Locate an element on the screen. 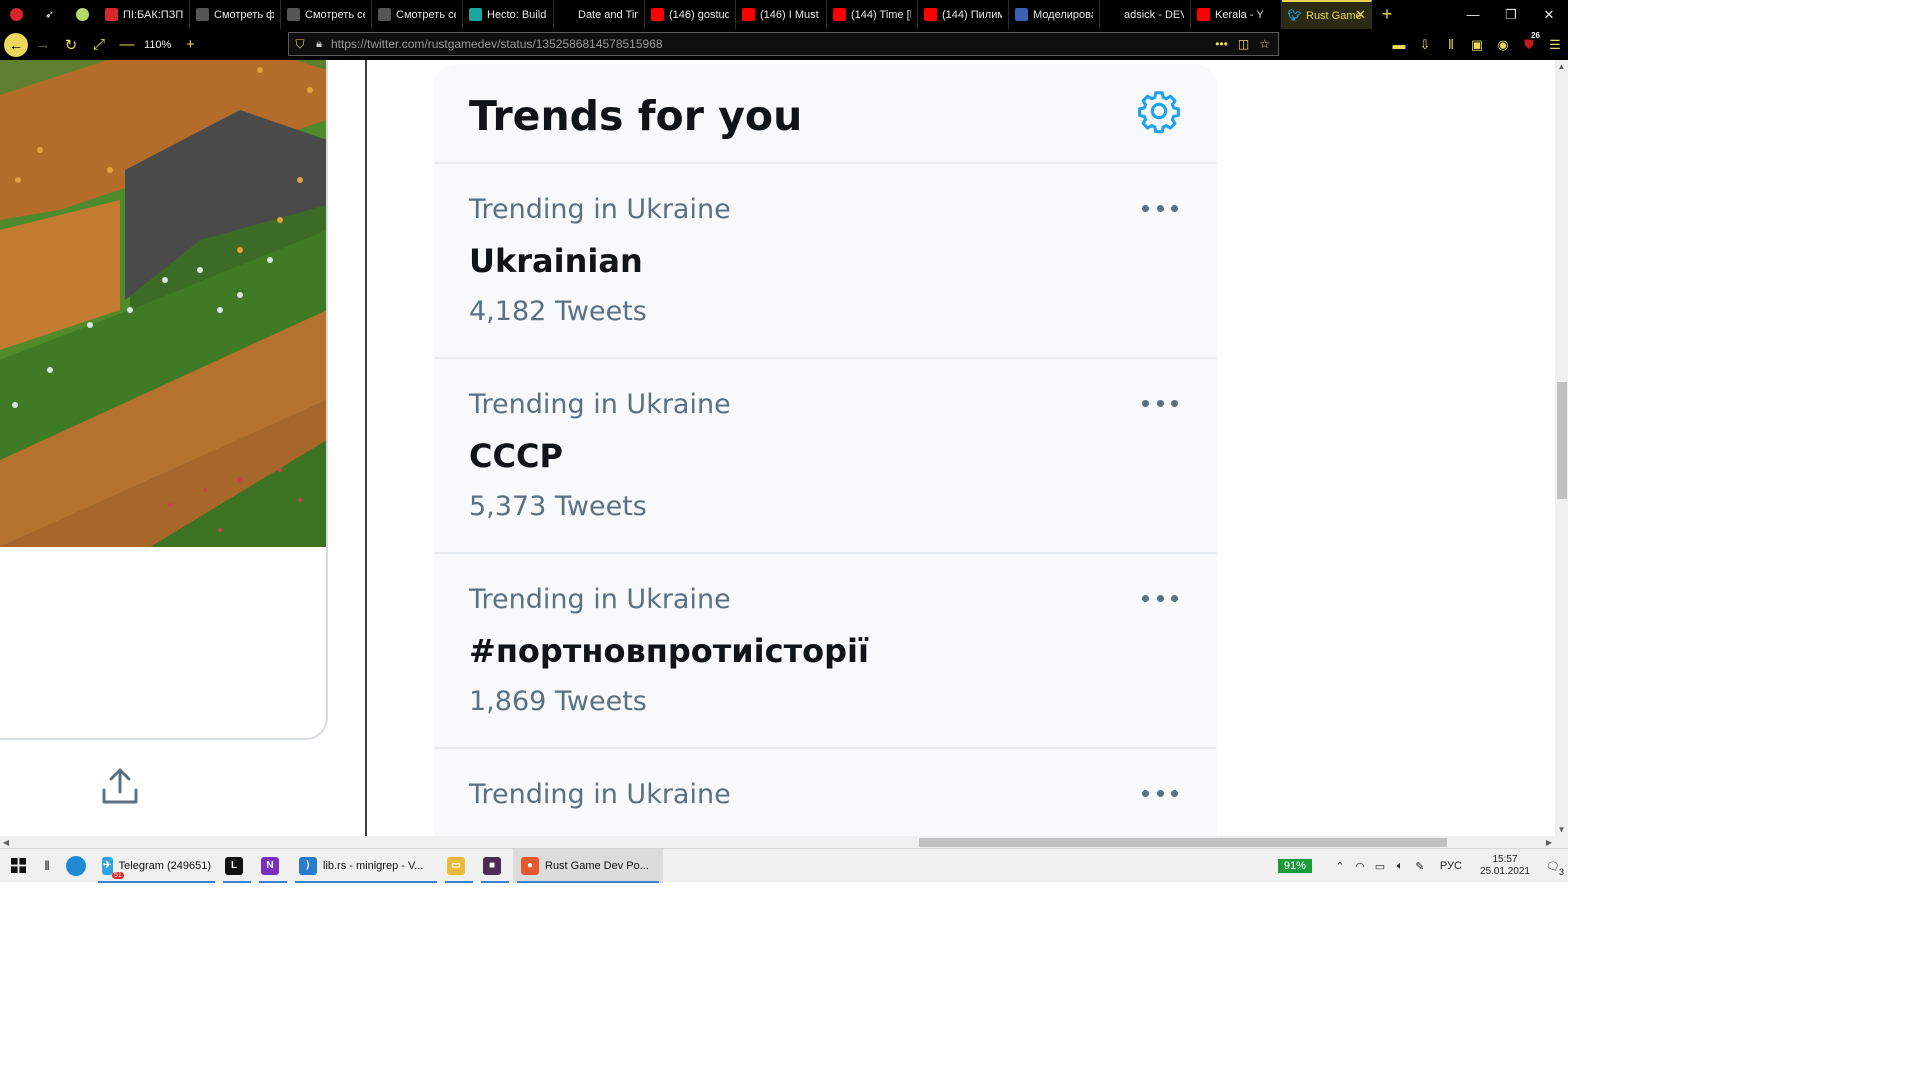 This screenshot has width=1920, height=1080. browser-tab: Date and Time D is located at coordinates (599, 14).